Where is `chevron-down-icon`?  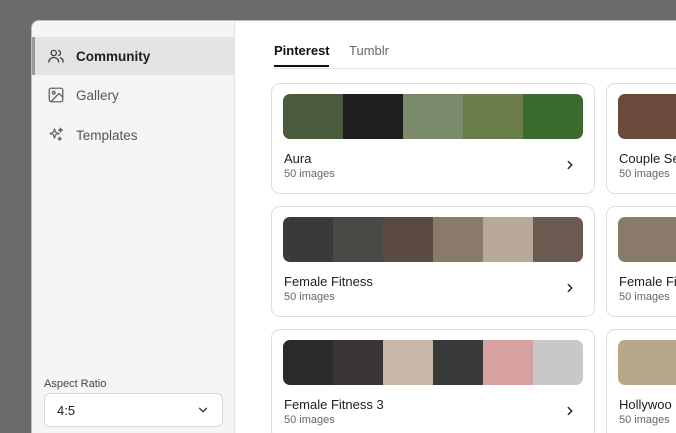 chevron-down-icon is located at coordinates (203, 410).